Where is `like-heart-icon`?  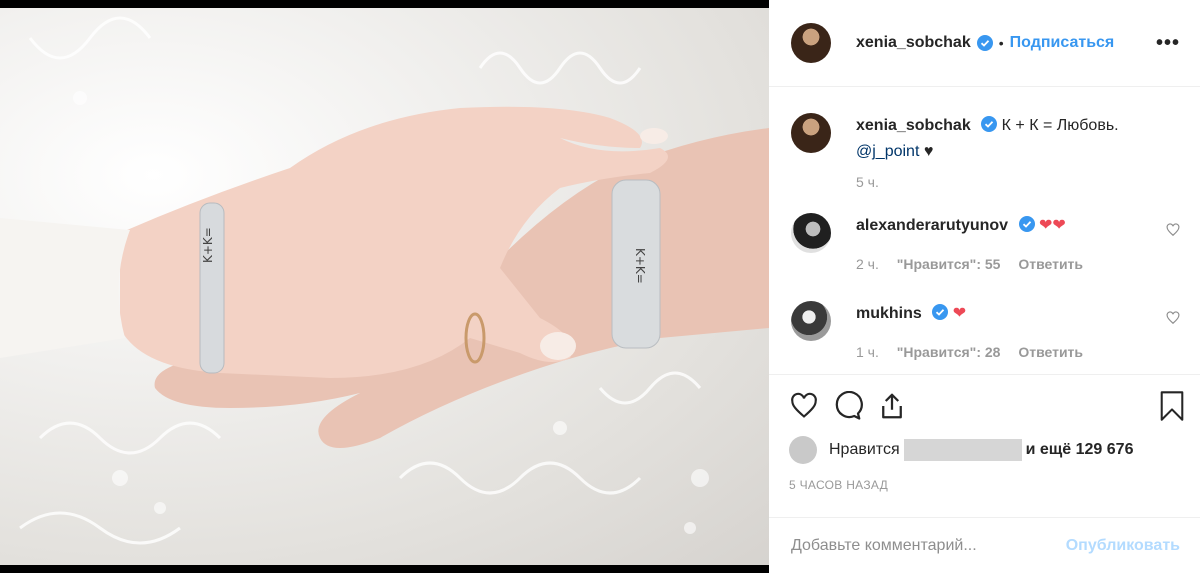 like-heart-icon is located at coordinates (804, 406).